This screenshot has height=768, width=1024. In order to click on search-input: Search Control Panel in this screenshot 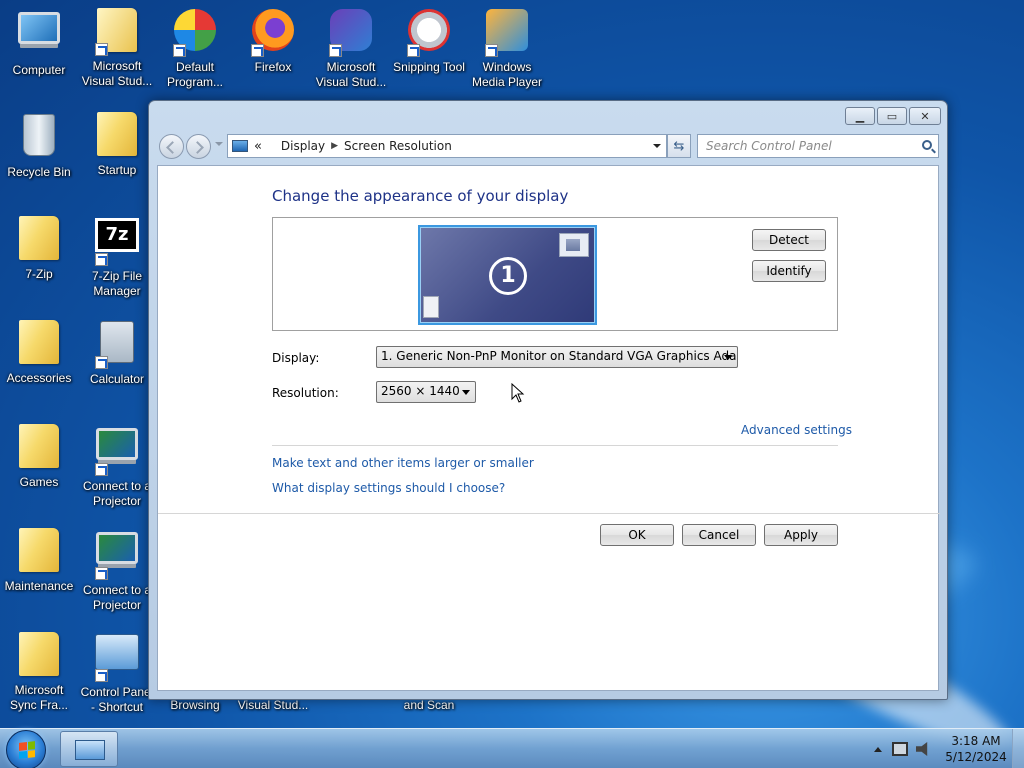, I will do `click(818, 146)`.